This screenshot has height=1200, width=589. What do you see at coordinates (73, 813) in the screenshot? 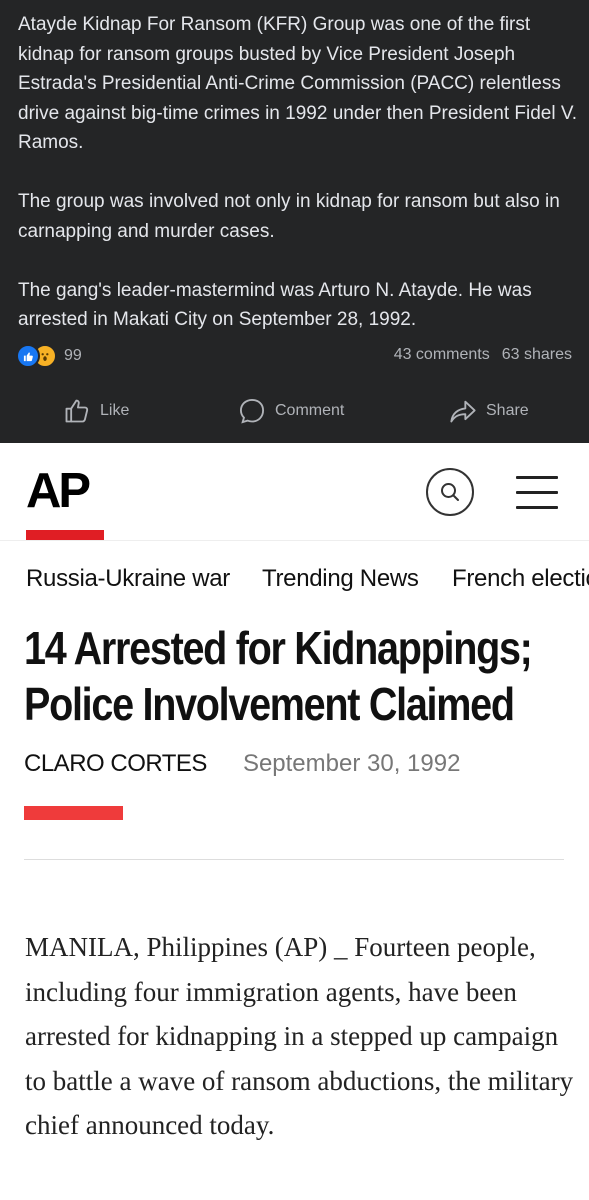
I see `accent-bar` at bounding box center [73, 813].